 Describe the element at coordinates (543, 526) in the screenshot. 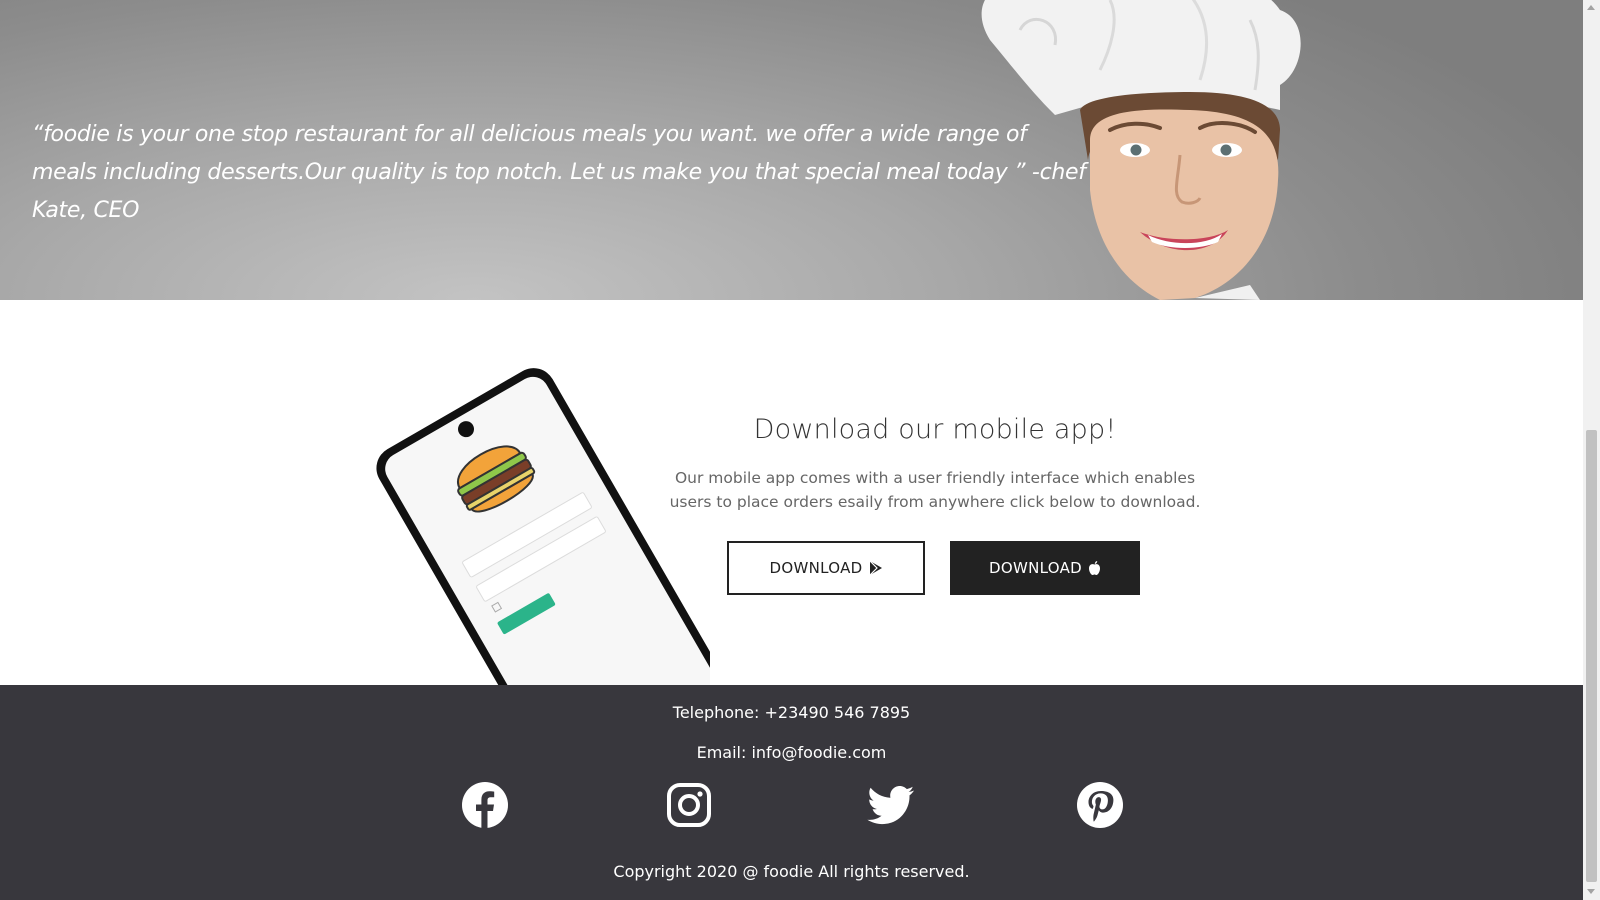

I see `phone-mockup-image` at that location.